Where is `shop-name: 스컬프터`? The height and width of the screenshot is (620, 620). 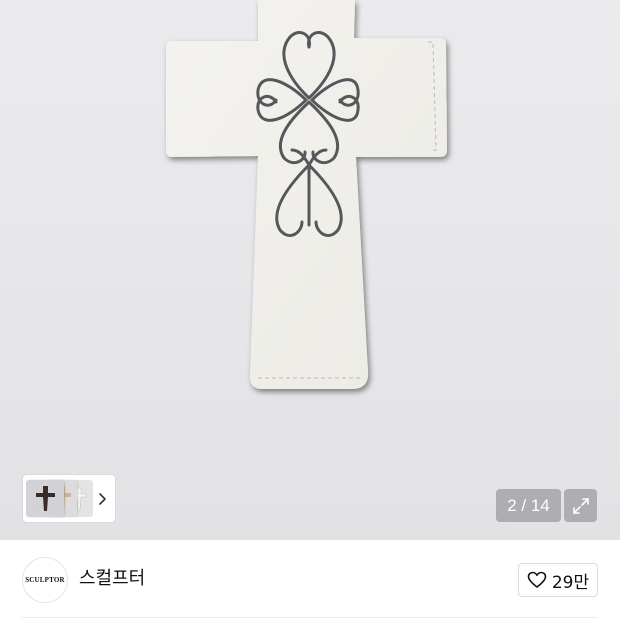
shop-name: 스컬프터 is located at coordinates (112, 579).